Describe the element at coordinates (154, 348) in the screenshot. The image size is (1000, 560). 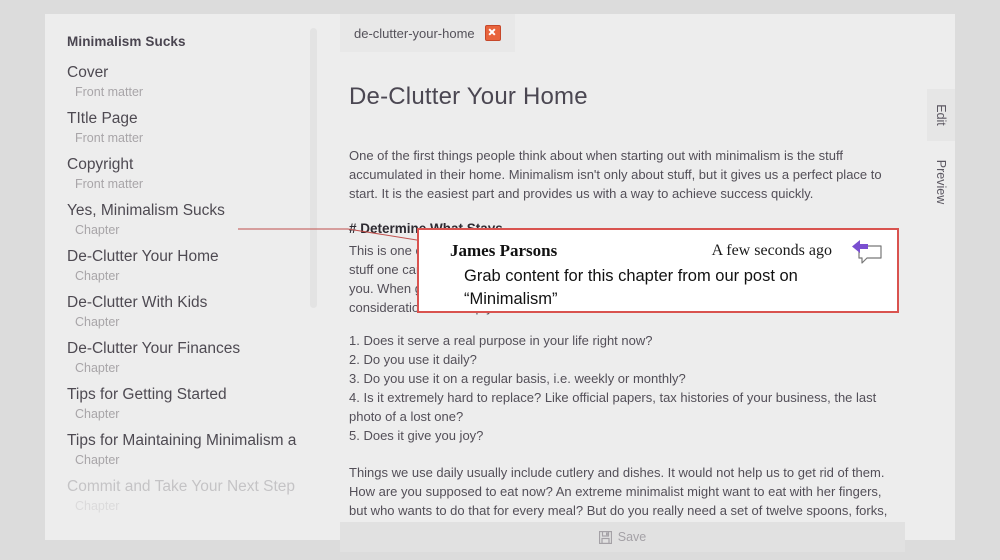
I see `chapter-title: De-Clutter Your Finances` at that location.